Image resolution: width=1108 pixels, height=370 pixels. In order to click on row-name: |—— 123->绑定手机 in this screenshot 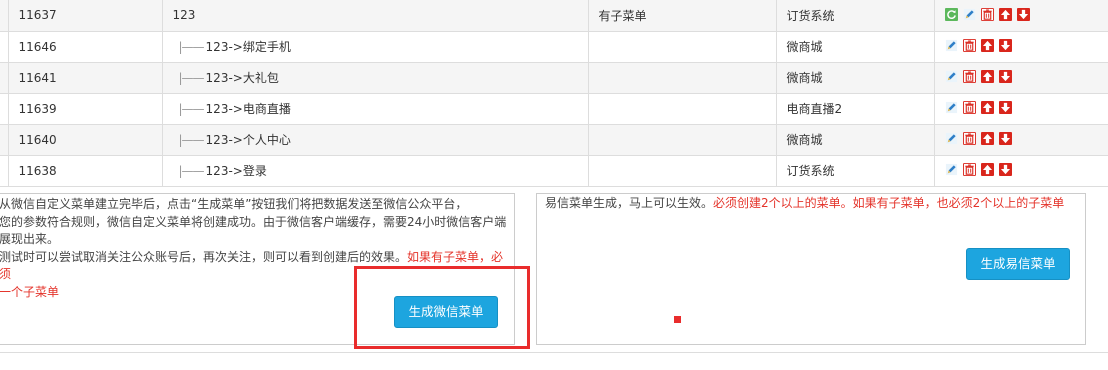, I will do `click(375, 46)`.